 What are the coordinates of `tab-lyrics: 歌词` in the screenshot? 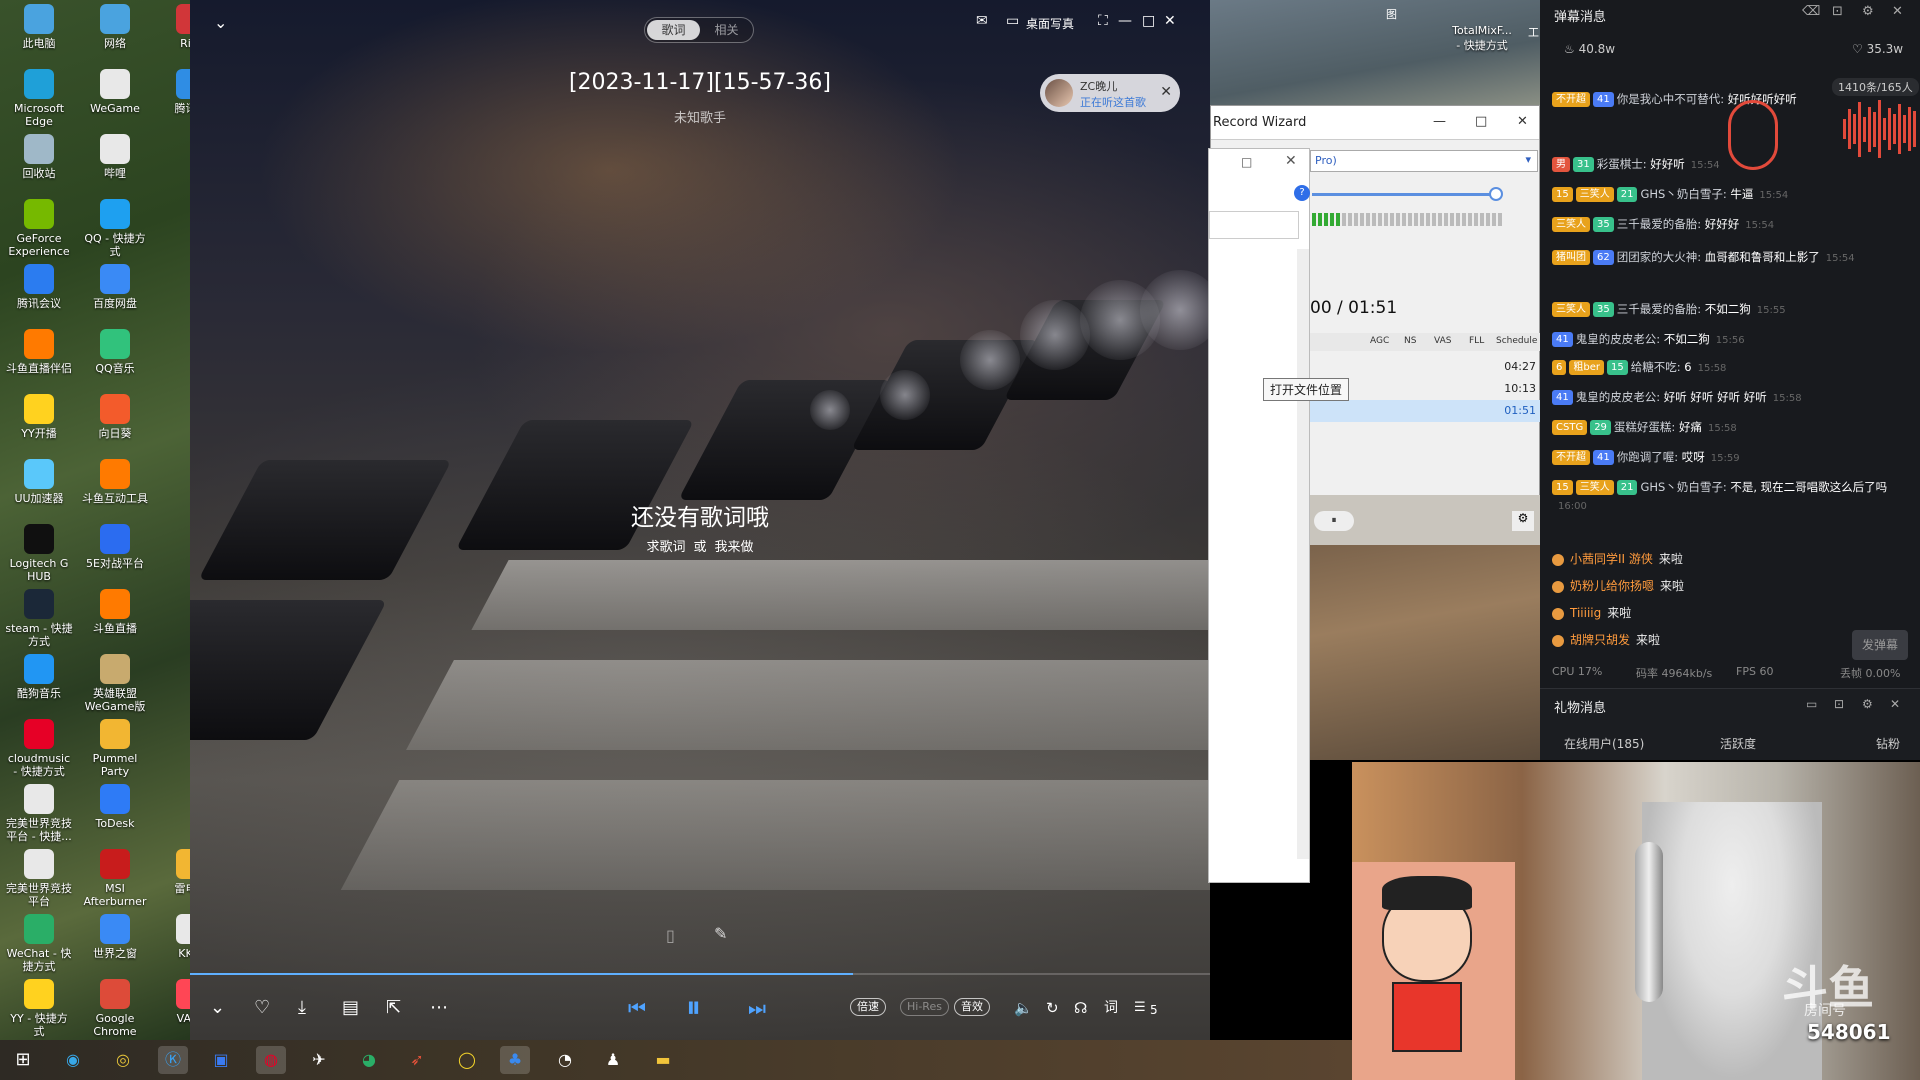 It's located at (673, 30).